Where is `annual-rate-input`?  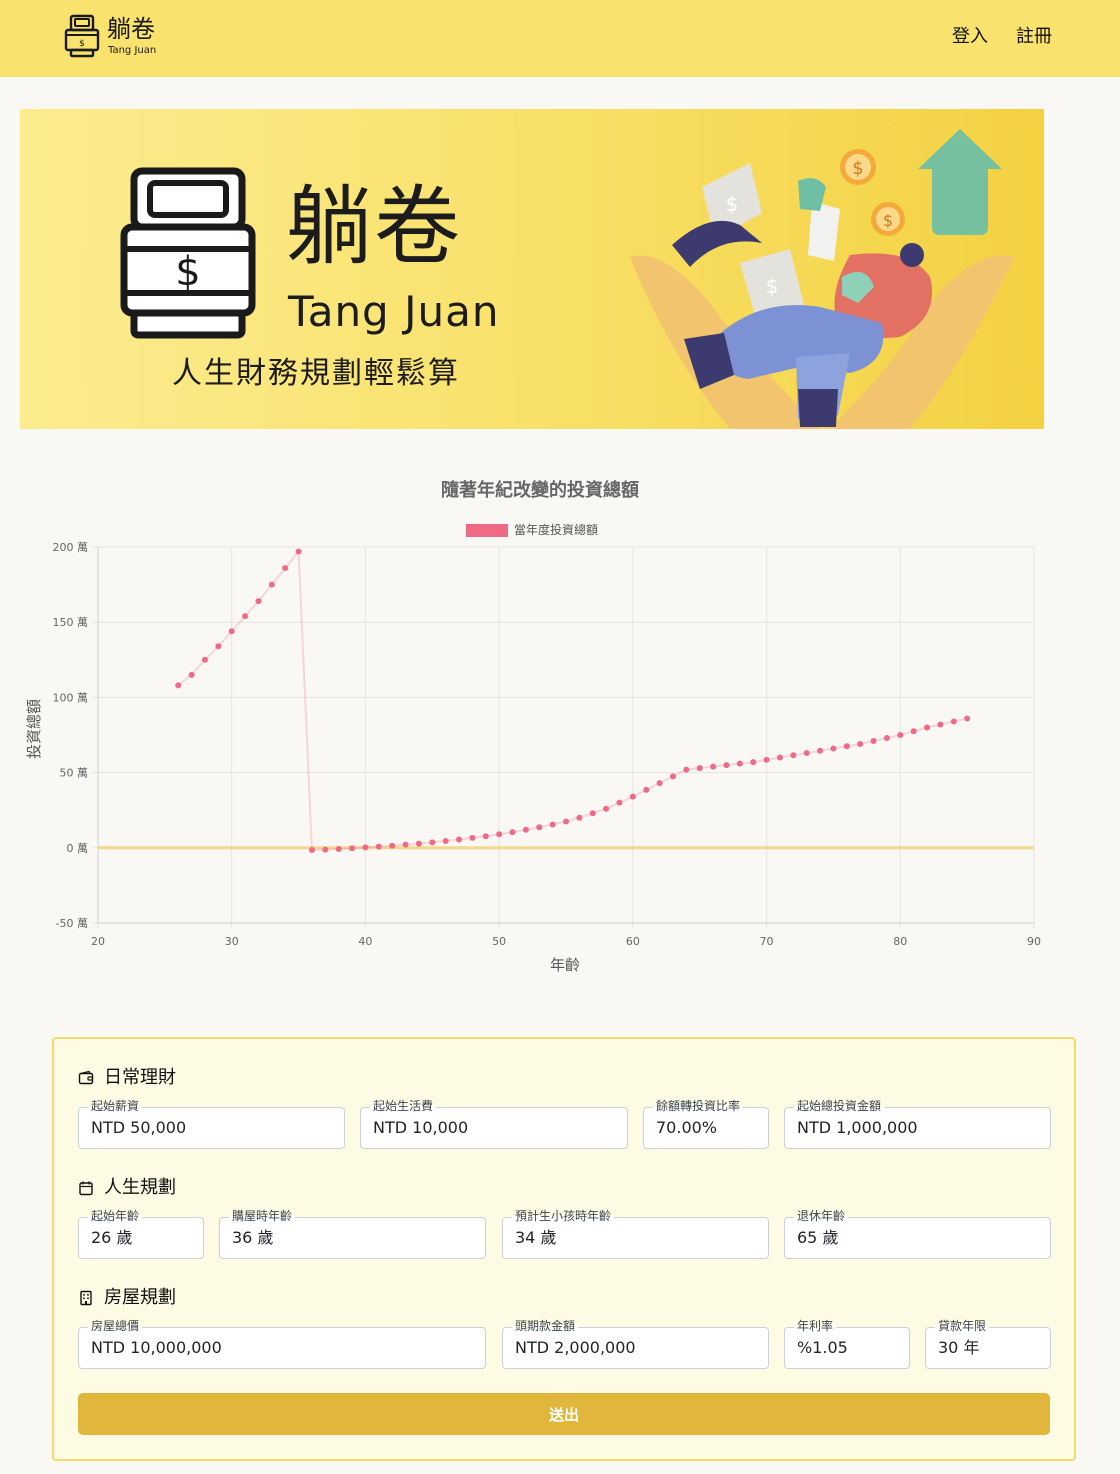
annual-rate-input is located at coordinates (847, 1348).